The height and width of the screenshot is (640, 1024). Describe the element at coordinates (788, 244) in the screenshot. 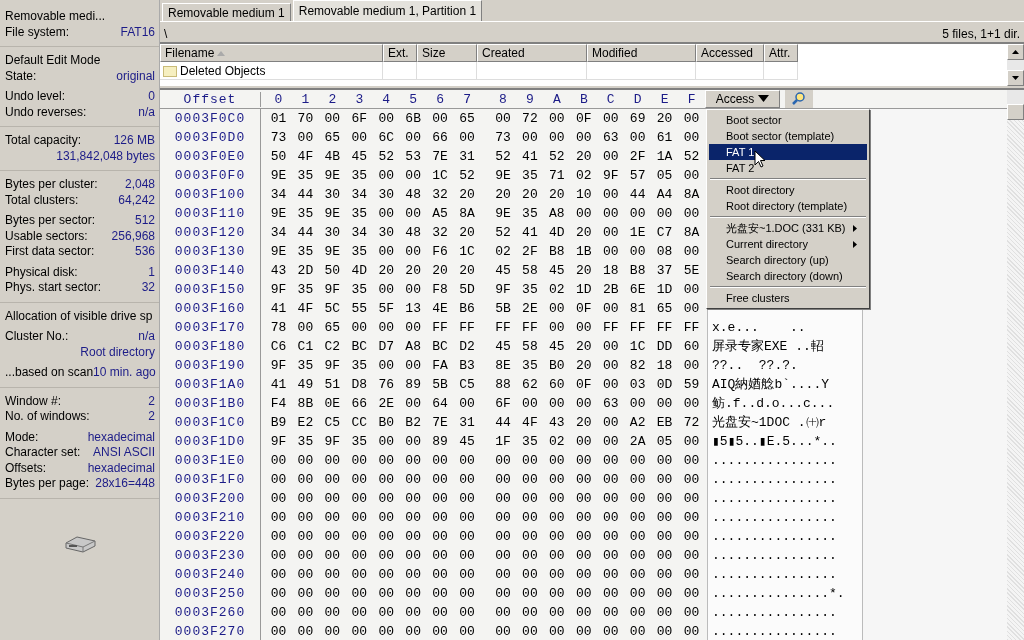

I see `menu-item: Current directory` at that location.